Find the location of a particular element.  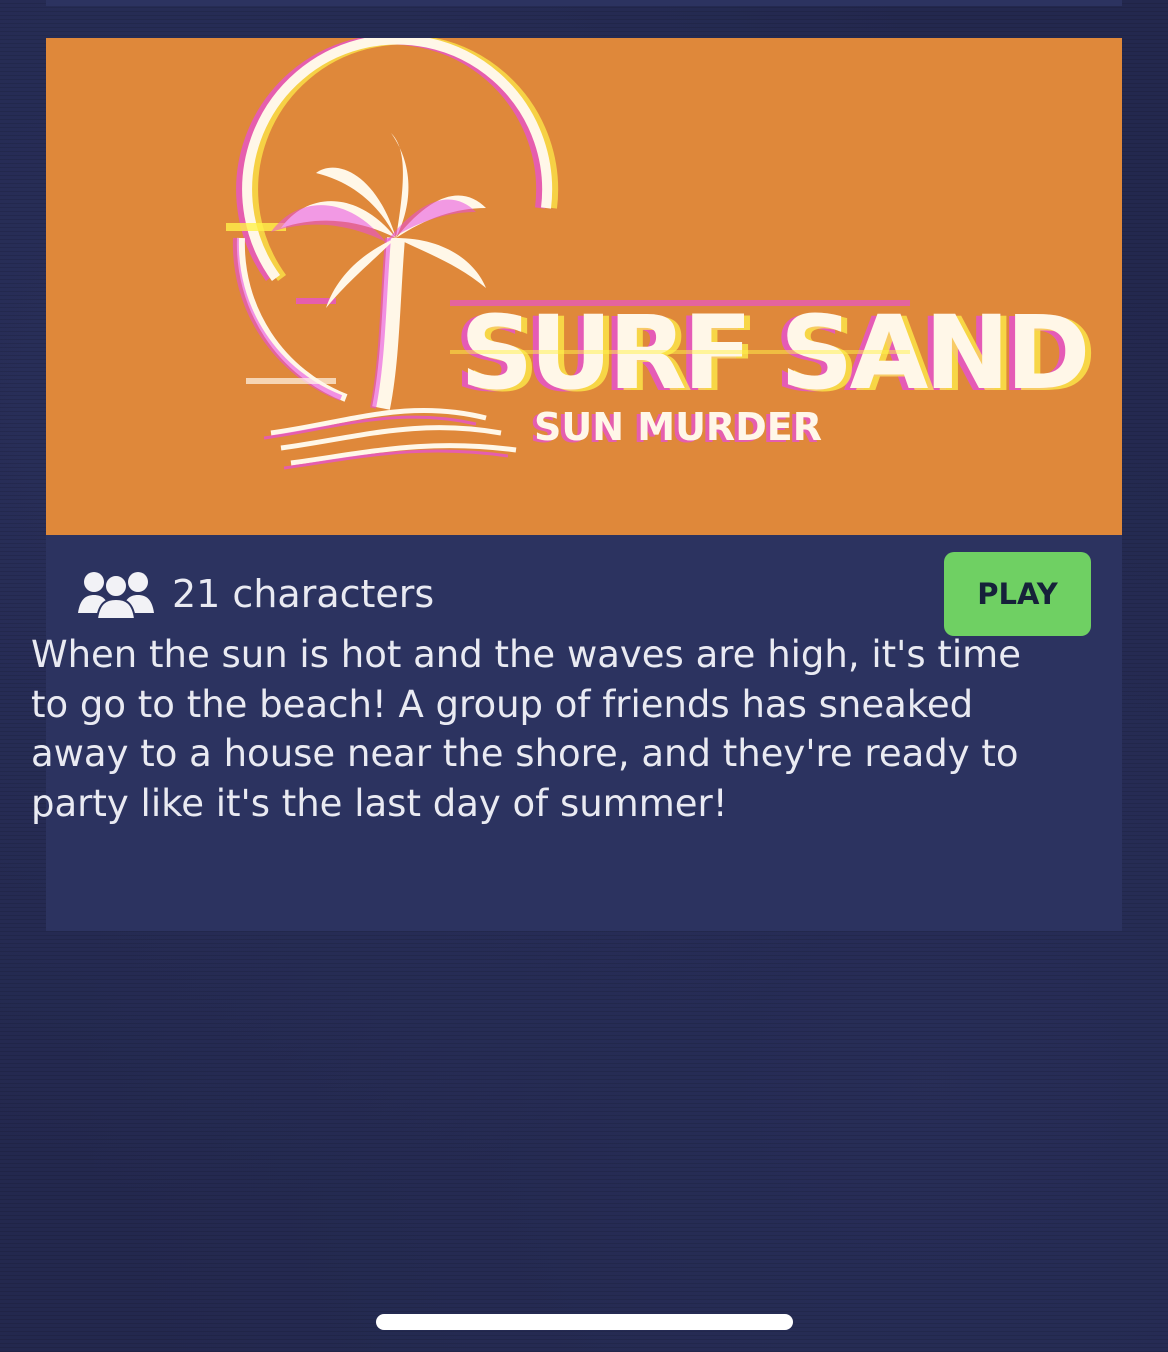

play-button: PLAY is located at coordinates (1017, 594).